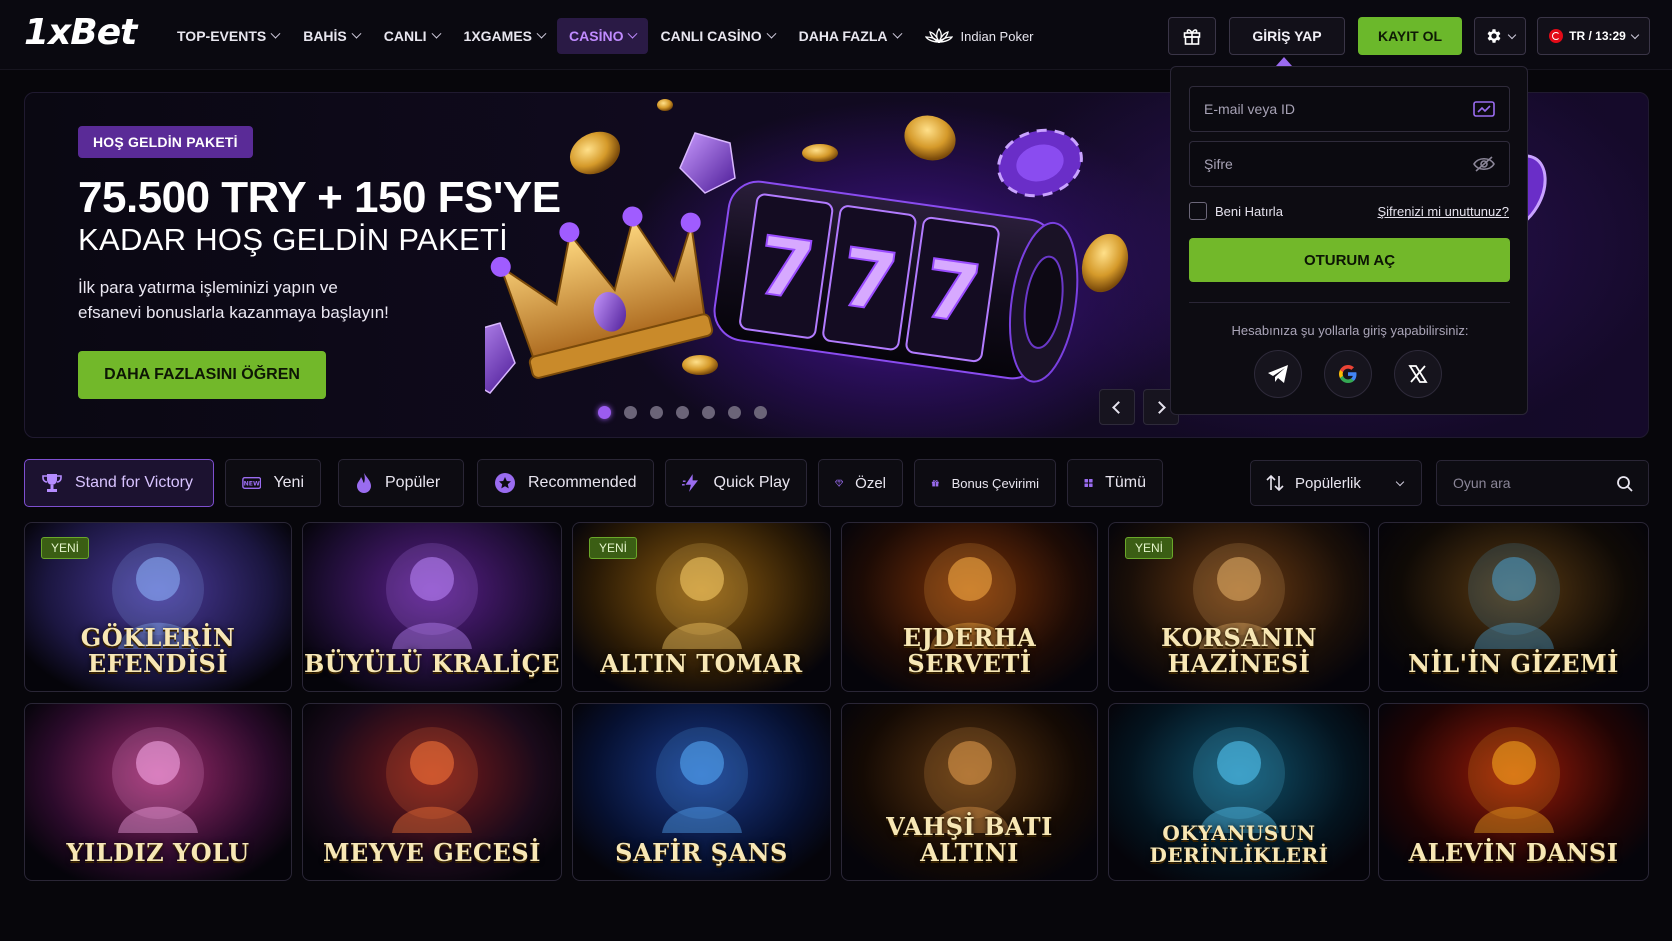 The width and height of the screenshot is (1672, 941). What do you see at coordinates (1513, 663) in the screenshot?
I see `game-title: NİL'İN GİZEMİ` at bounding box center [1513, 663].